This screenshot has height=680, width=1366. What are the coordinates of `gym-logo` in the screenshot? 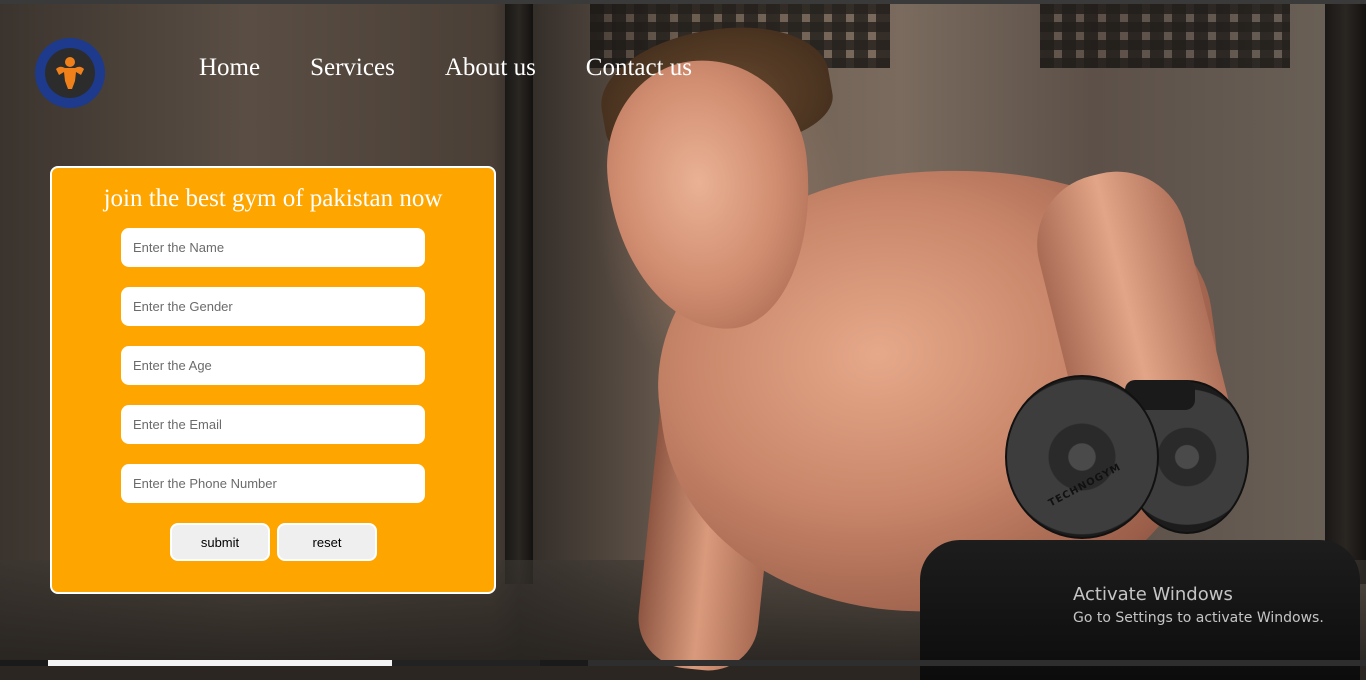 It's located at (70, 73).